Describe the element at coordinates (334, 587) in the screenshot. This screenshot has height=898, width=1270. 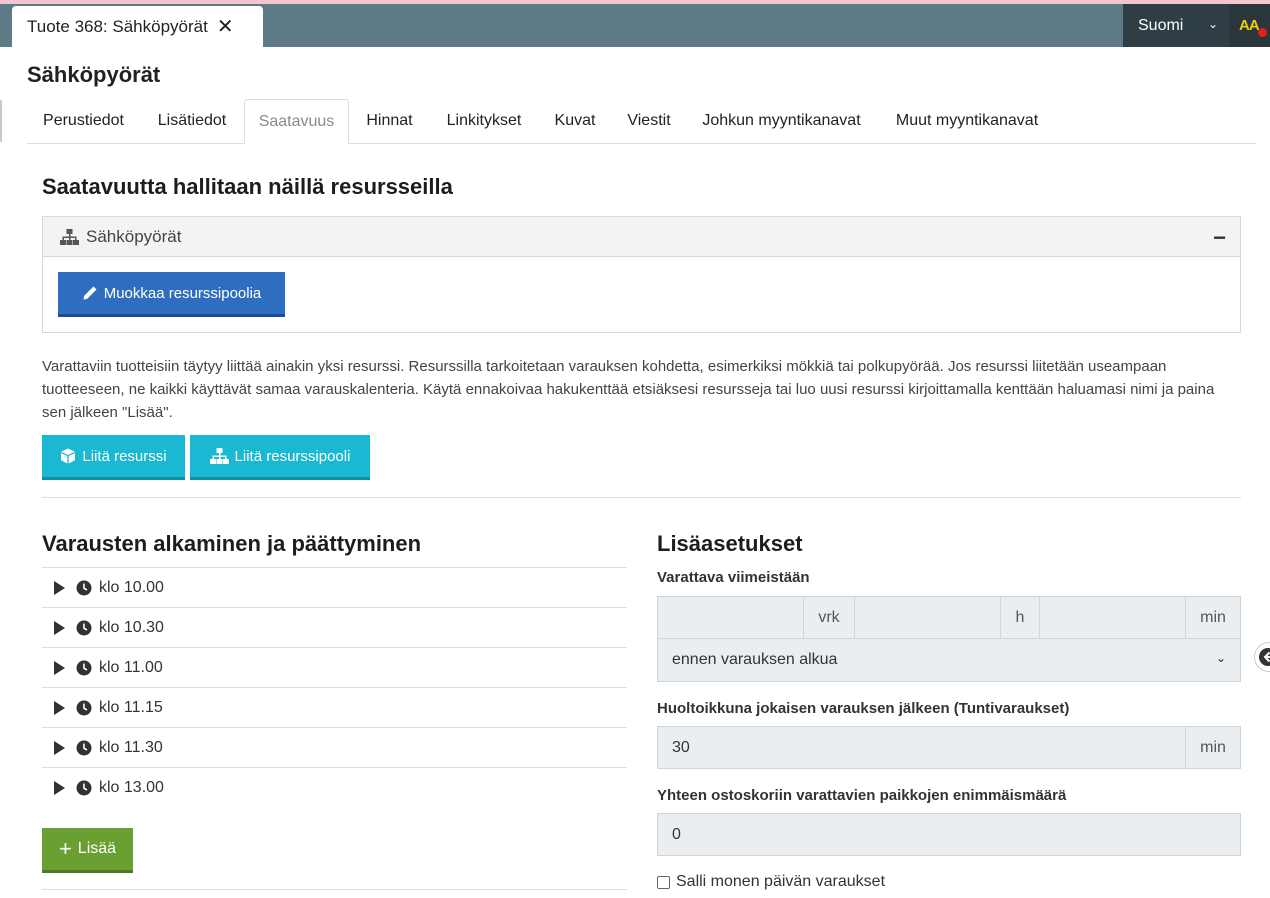
I see `list-item: klo 10.00` at that location.